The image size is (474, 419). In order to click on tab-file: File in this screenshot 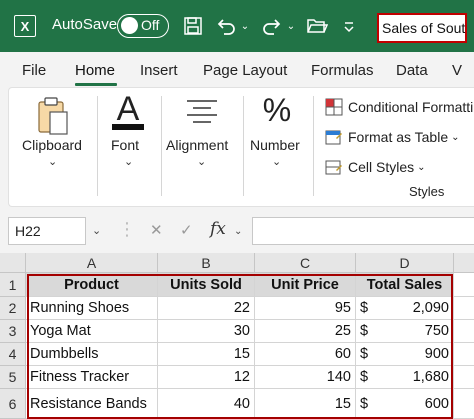, I will do `click(34, 70)`.